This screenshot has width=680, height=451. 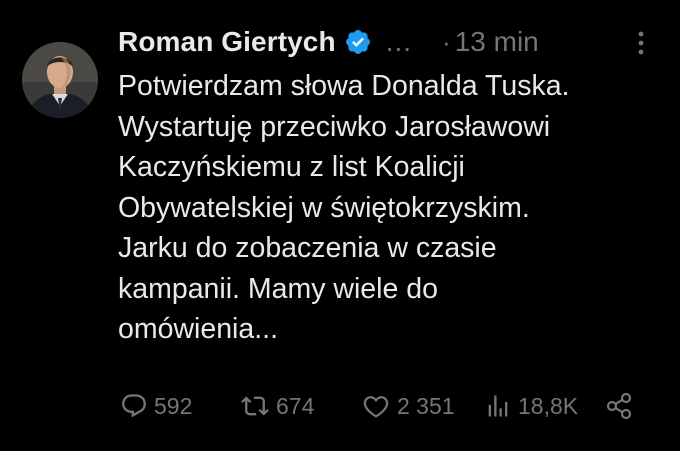 I want to click on author-name: Roman Giertych, so click(x=227, y=42).